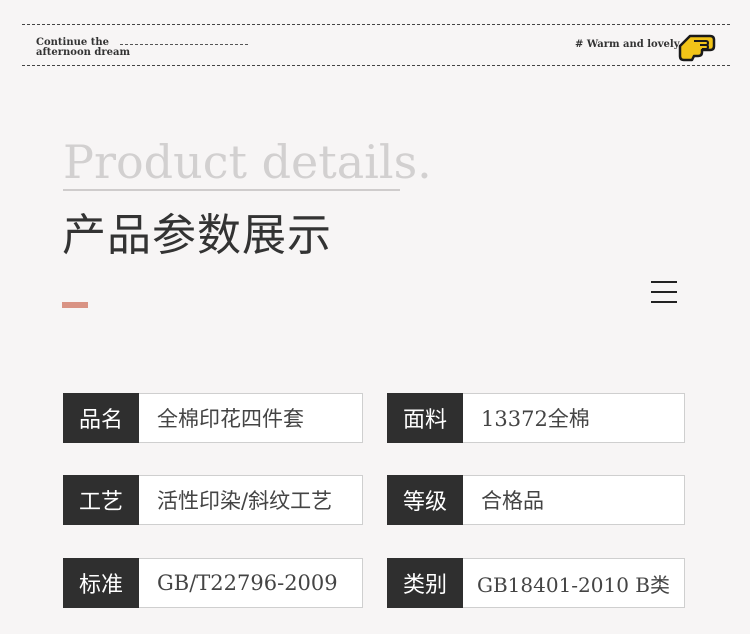  I want to click on spec-value: 全棉印花四件套, so click(230, 419).